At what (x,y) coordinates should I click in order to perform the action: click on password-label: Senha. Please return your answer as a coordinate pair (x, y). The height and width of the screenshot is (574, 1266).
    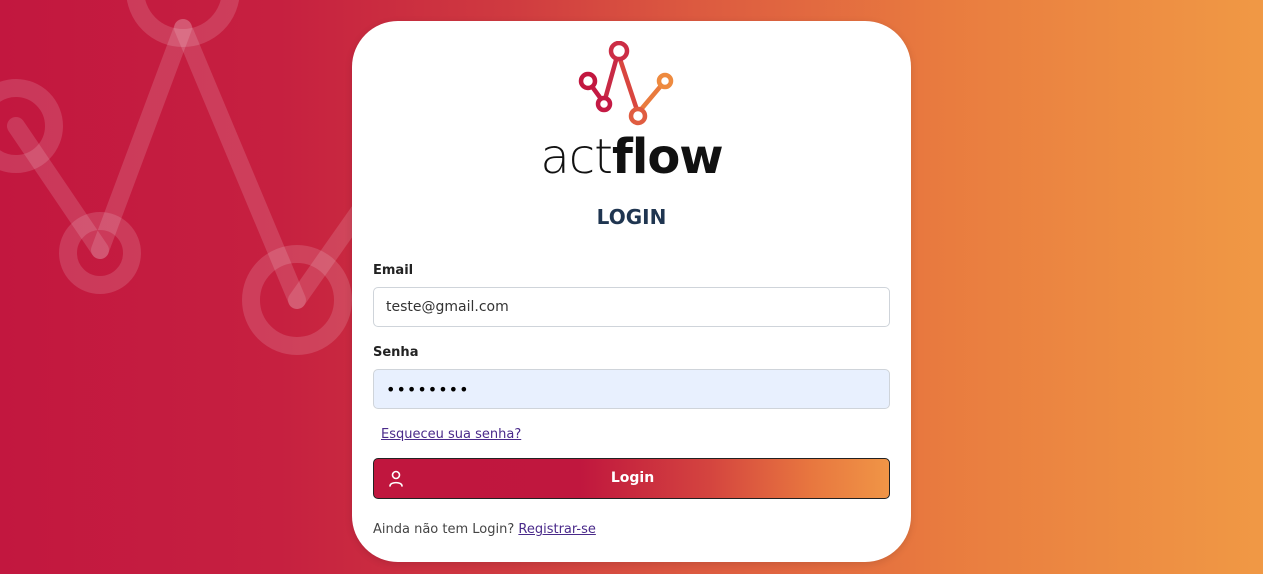
    Looking at the image, I should click on (396, 352).